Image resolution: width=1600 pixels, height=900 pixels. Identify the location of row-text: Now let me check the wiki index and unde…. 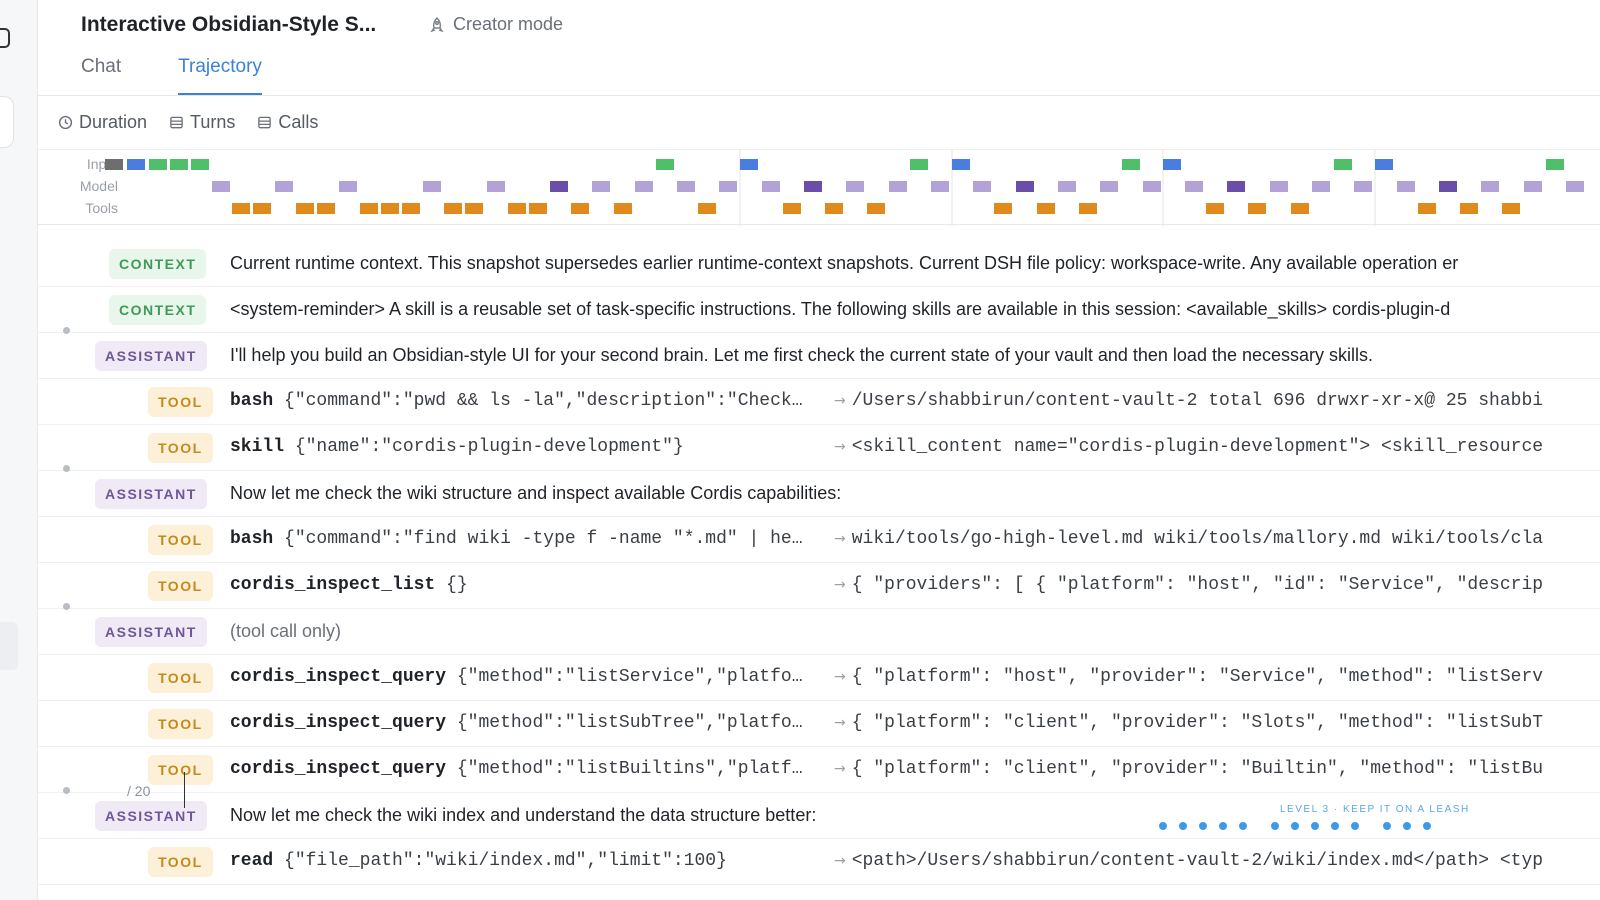
(523, 815).